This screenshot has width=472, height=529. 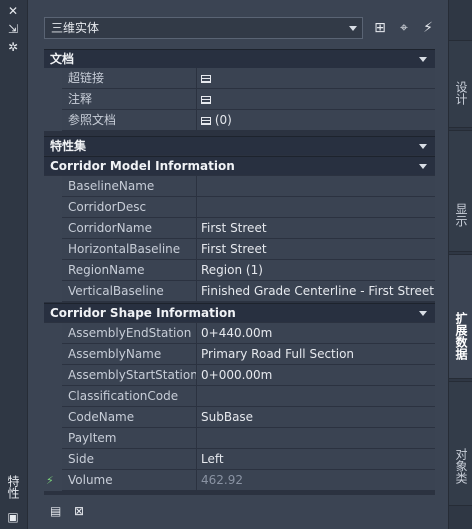 I want to click on property-row: CorridorDesc, so click(x=239, y=207).